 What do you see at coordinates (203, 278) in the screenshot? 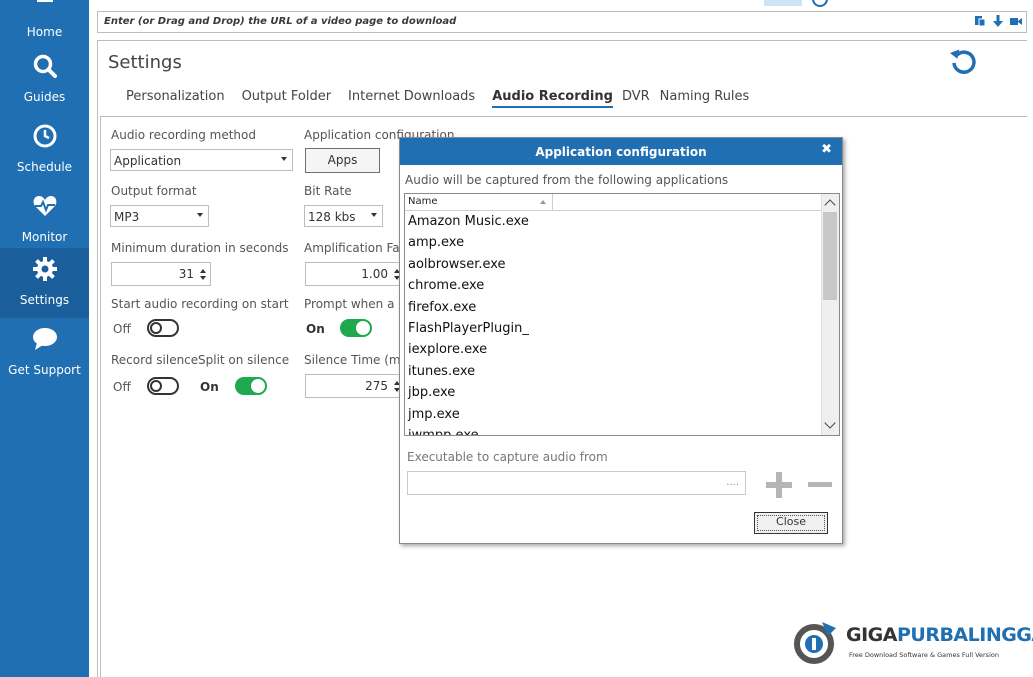
I see `spin-down-icon` at bounding box center [203, 278].